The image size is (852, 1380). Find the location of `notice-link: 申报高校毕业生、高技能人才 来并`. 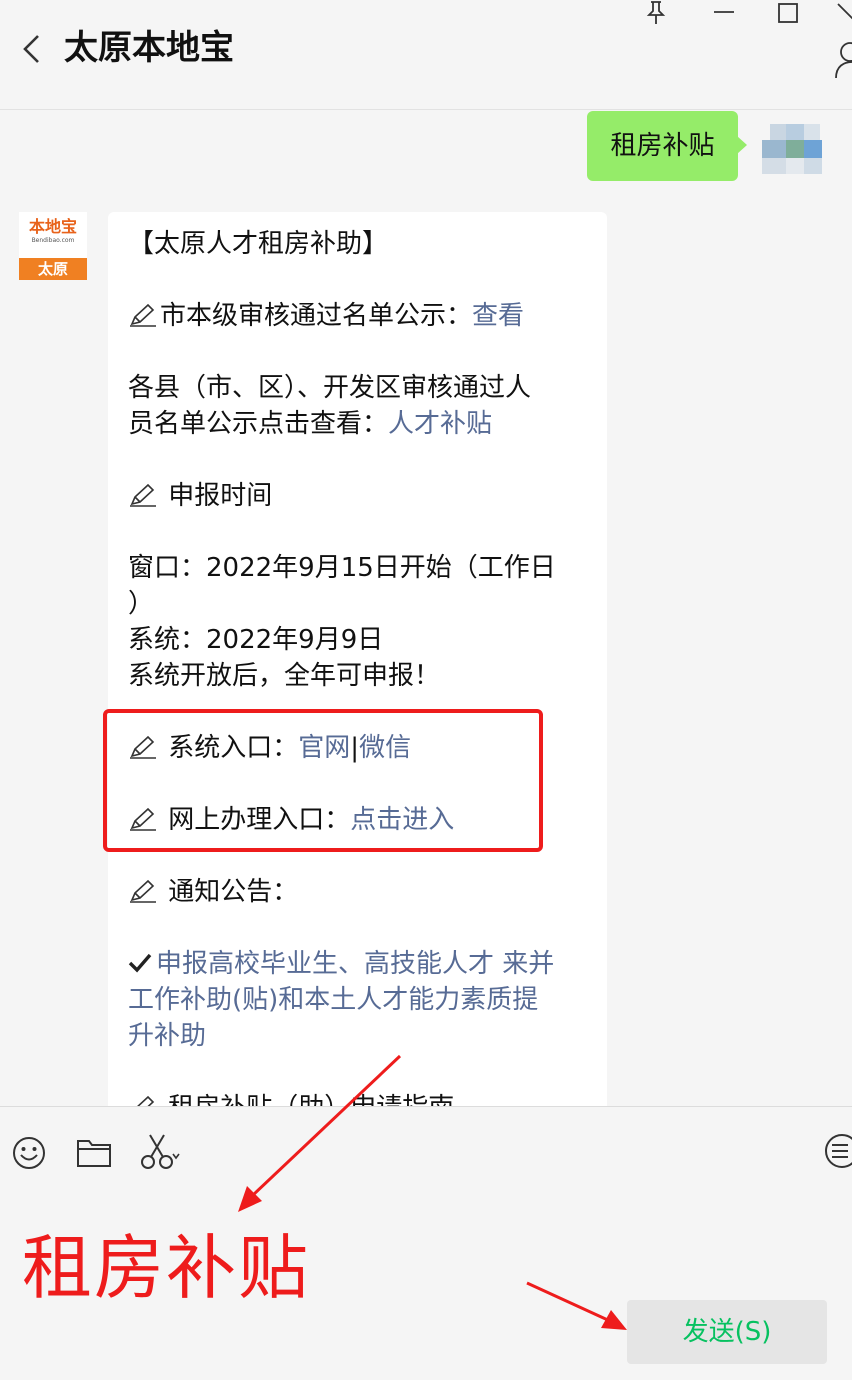

notice-link: 申报高校毕业生、高技能人才 来并 is located at coordinates (355, 964).